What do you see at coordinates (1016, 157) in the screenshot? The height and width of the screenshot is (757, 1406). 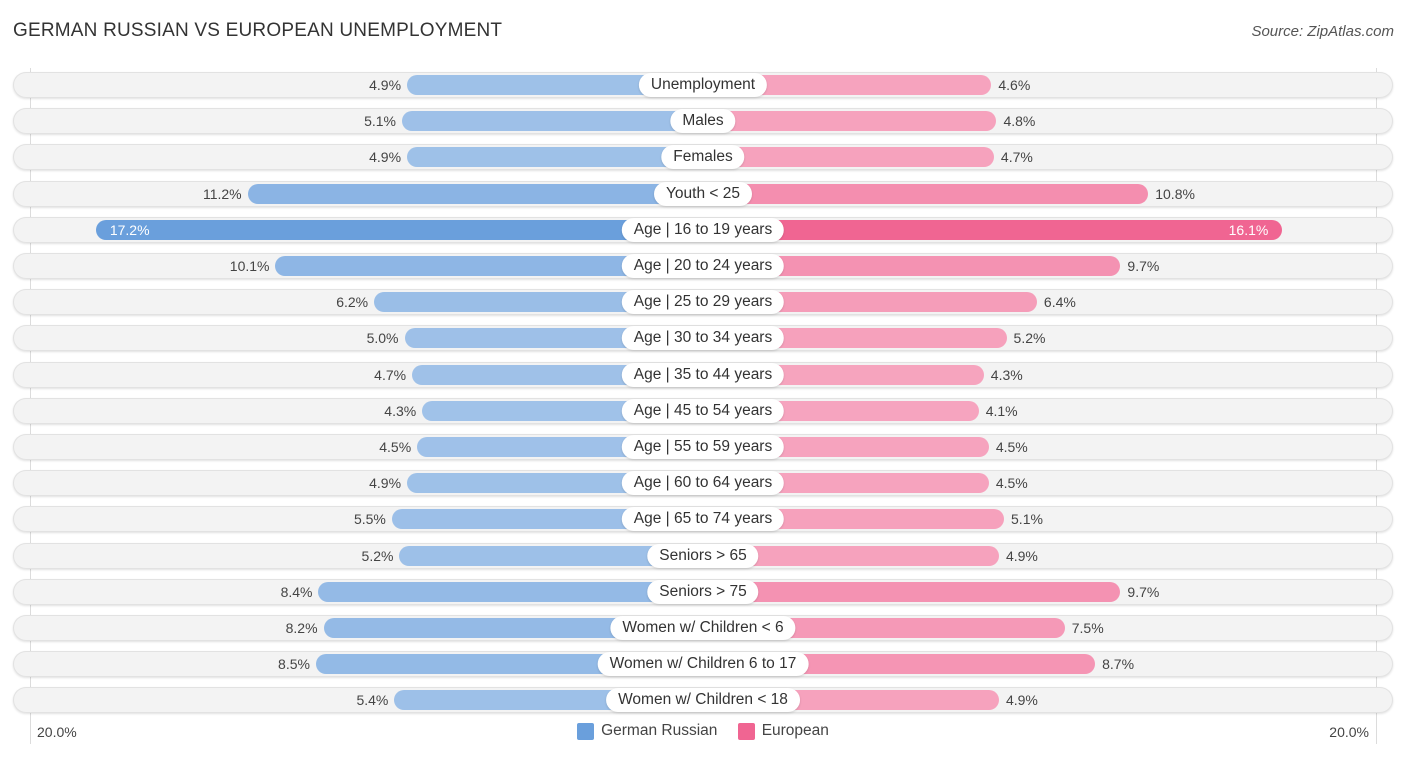 I see `value-label-european: 4.7%` at bounding box center [1016, 157].